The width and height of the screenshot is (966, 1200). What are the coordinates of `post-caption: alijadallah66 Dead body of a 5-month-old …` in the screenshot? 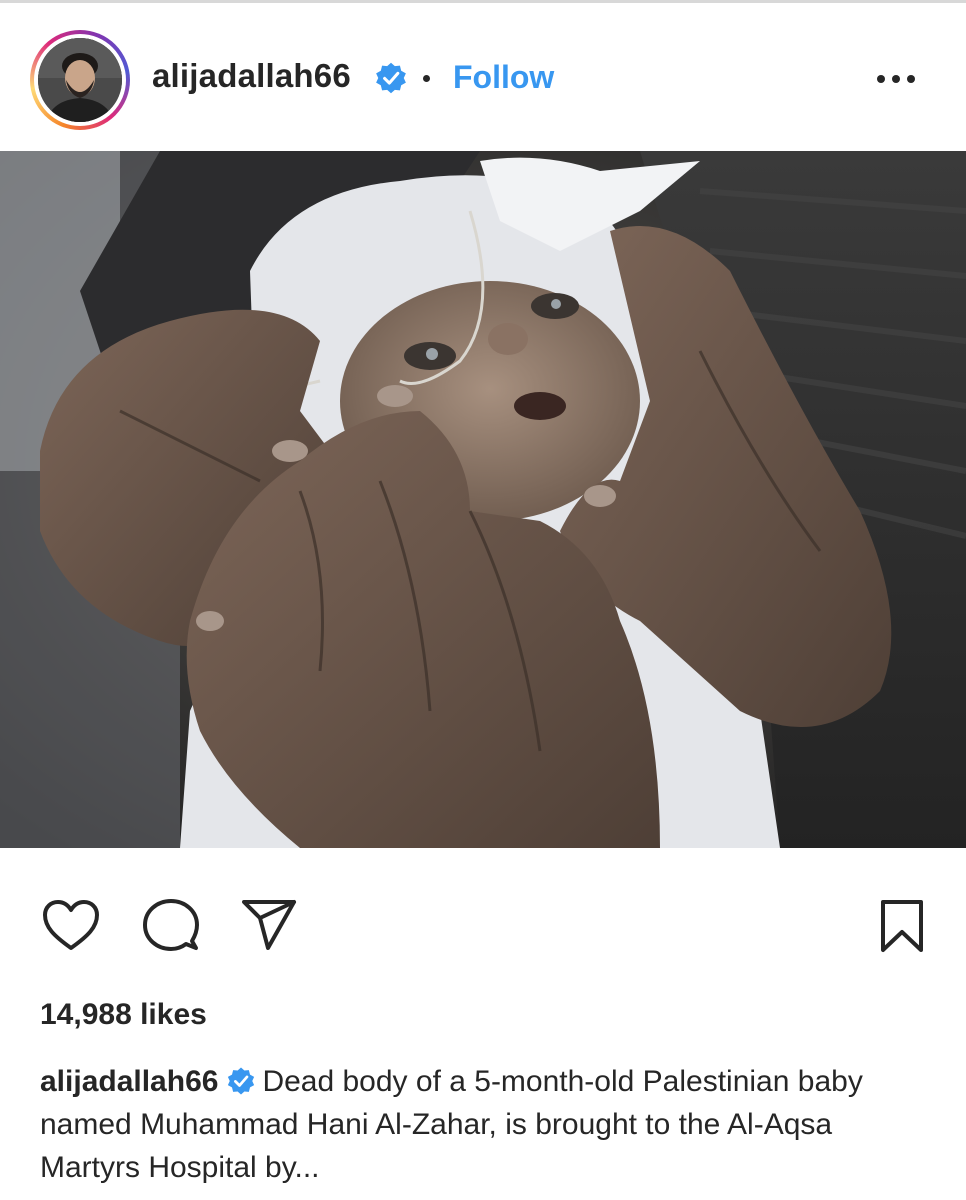 It's located at (485, 1124).